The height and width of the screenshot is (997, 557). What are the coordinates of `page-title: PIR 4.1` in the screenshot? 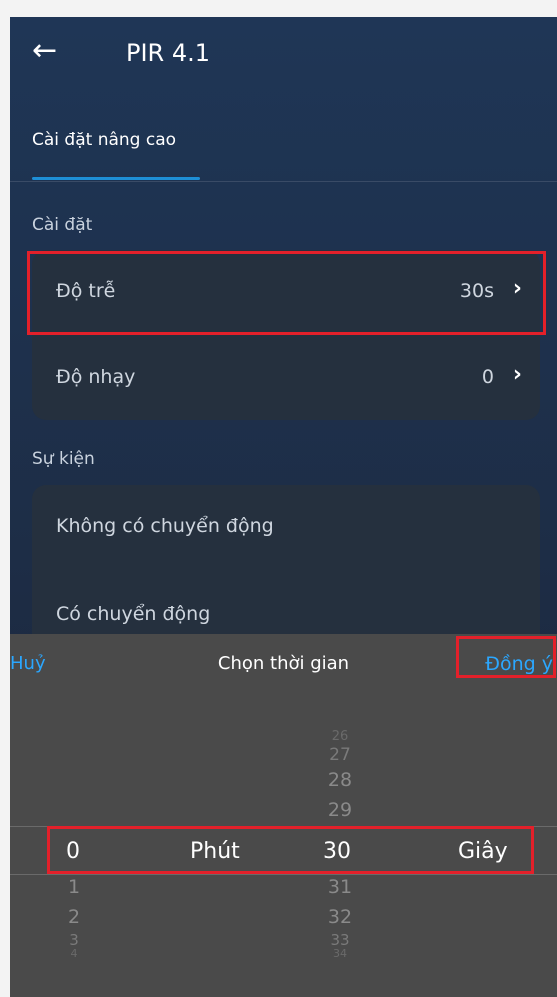 It's located at (168, 53).